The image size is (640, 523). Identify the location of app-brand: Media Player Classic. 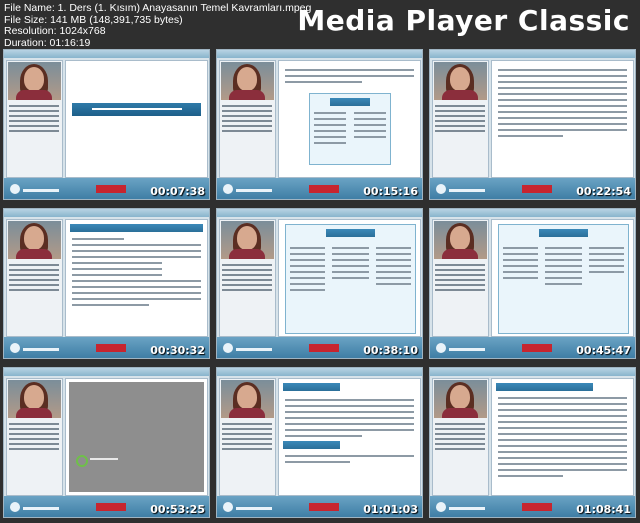
(463, 20).